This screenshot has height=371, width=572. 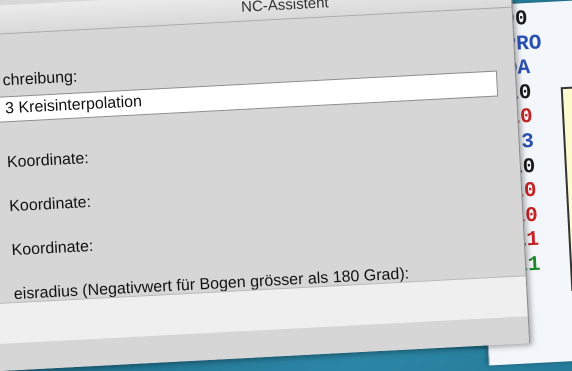 What do you see at coordinates (48, 161) in the screenshot?
I see `coordinate-label-1: Koordinate:` at bounding box center [48, 161].